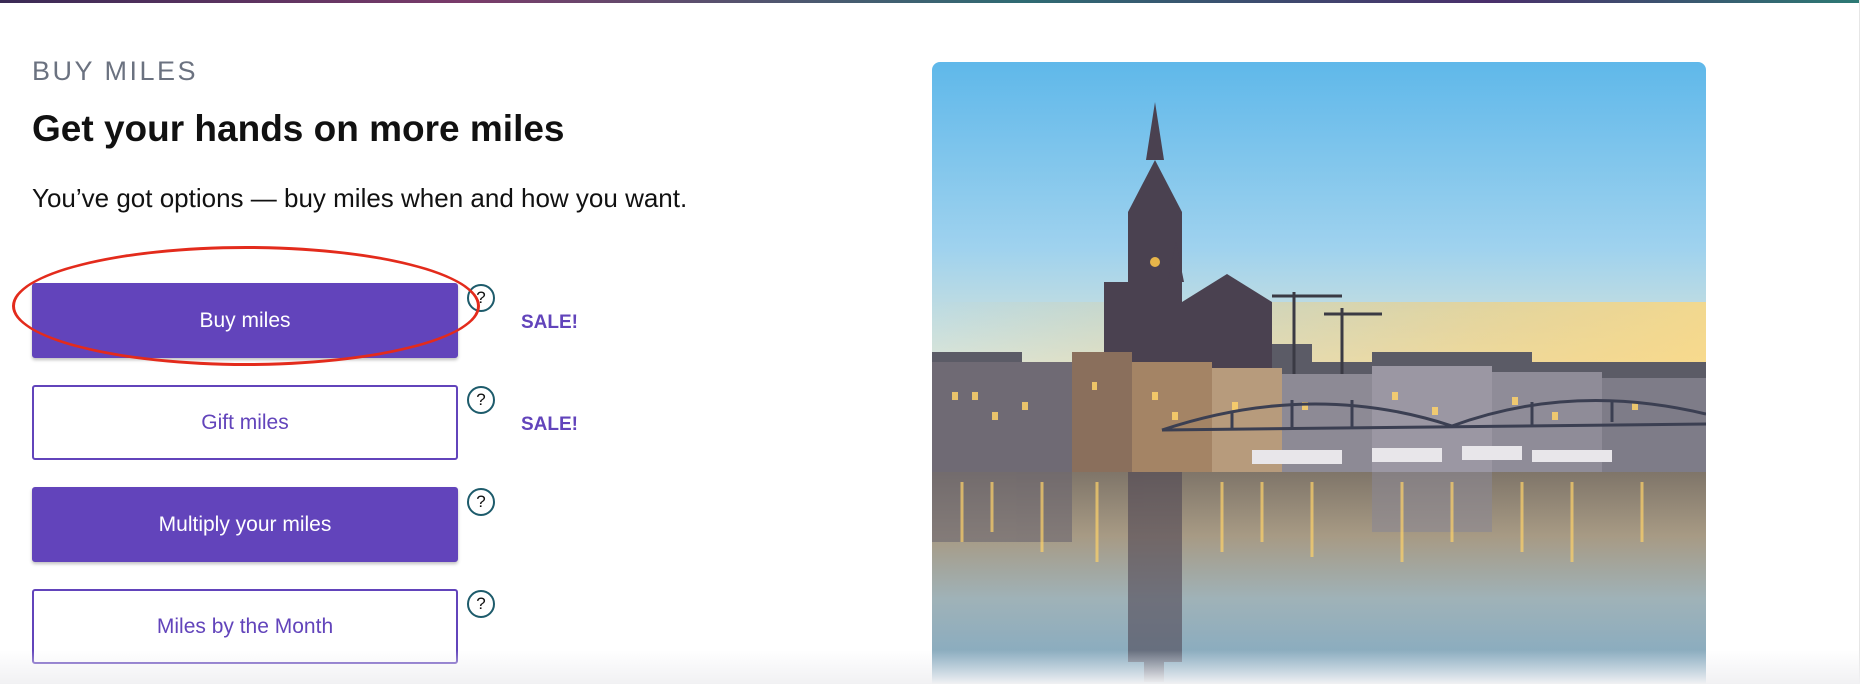 Image resolution: width=1860 pixels, height=684 pixels. I want to click on gift-miles-sale-badge: SALE!, so click(549, 424).